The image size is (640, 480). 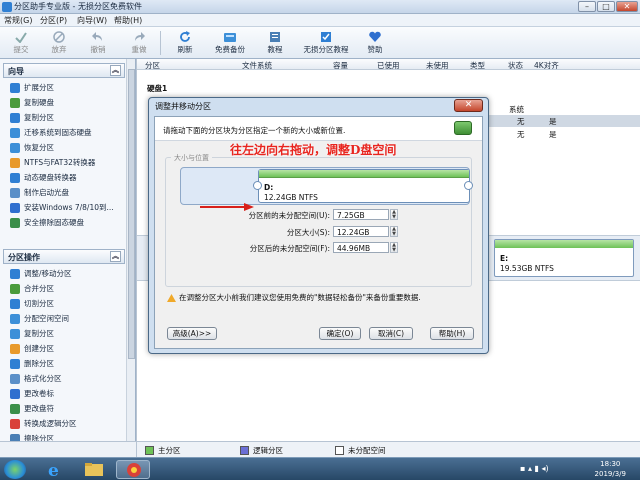 I want to click on ops-item: 合并分区, so click(x=32, y=290).